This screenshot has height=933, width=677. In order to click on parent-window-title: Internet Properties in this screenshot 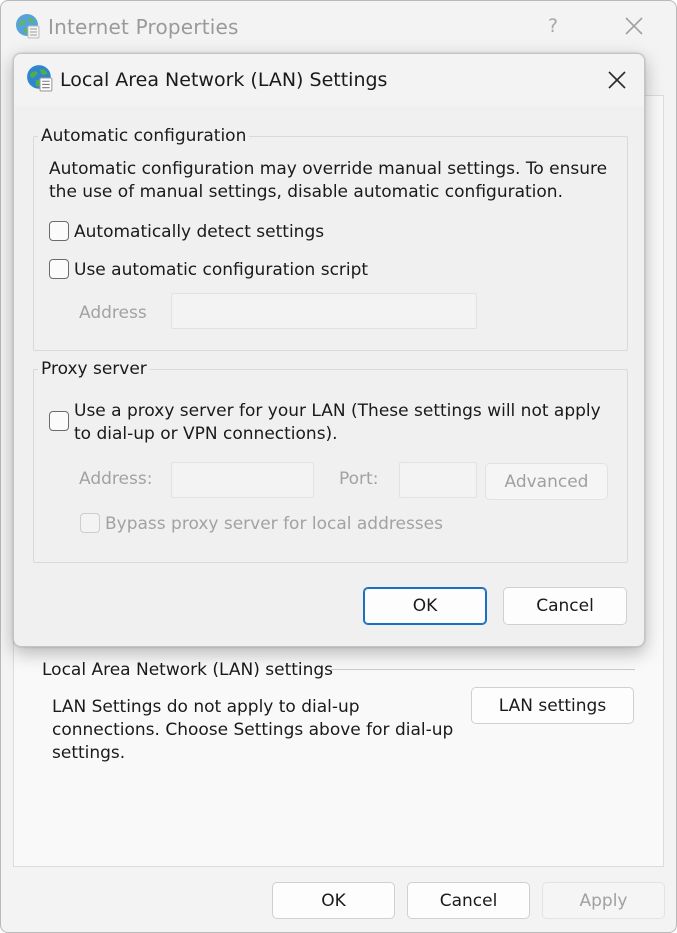, I will do `click(143, 27)`.